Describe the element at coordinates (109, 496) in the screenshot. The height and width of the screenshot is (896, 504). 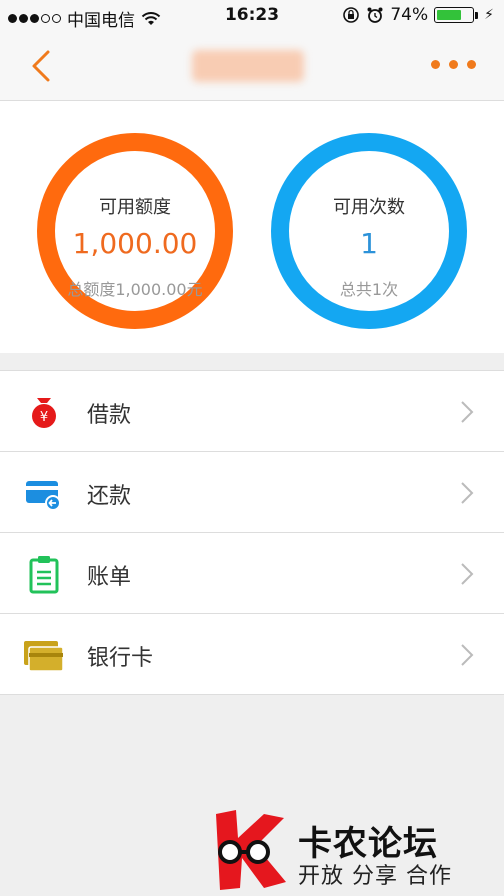
I see `menu-label-repay: 还款` at that location.